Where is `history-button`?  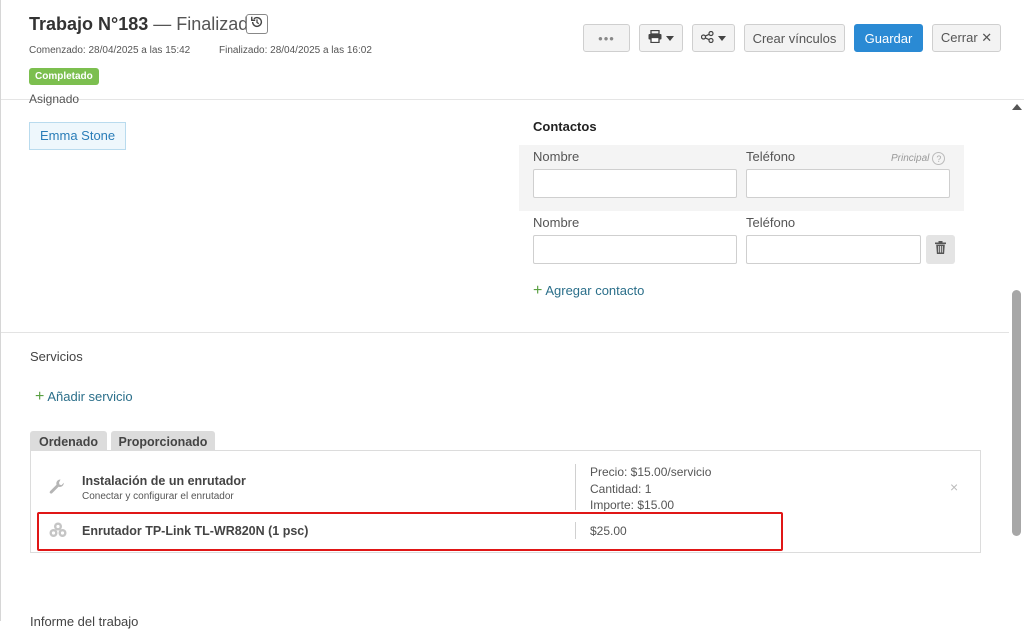 history-button is located at coordinates (257, 24).